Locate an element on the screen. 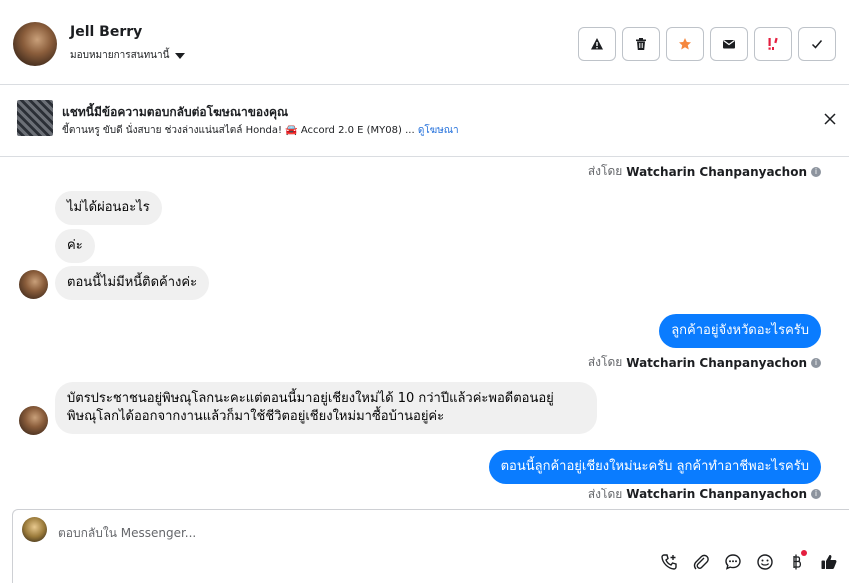  like-button is located at coordinates (829, 562).